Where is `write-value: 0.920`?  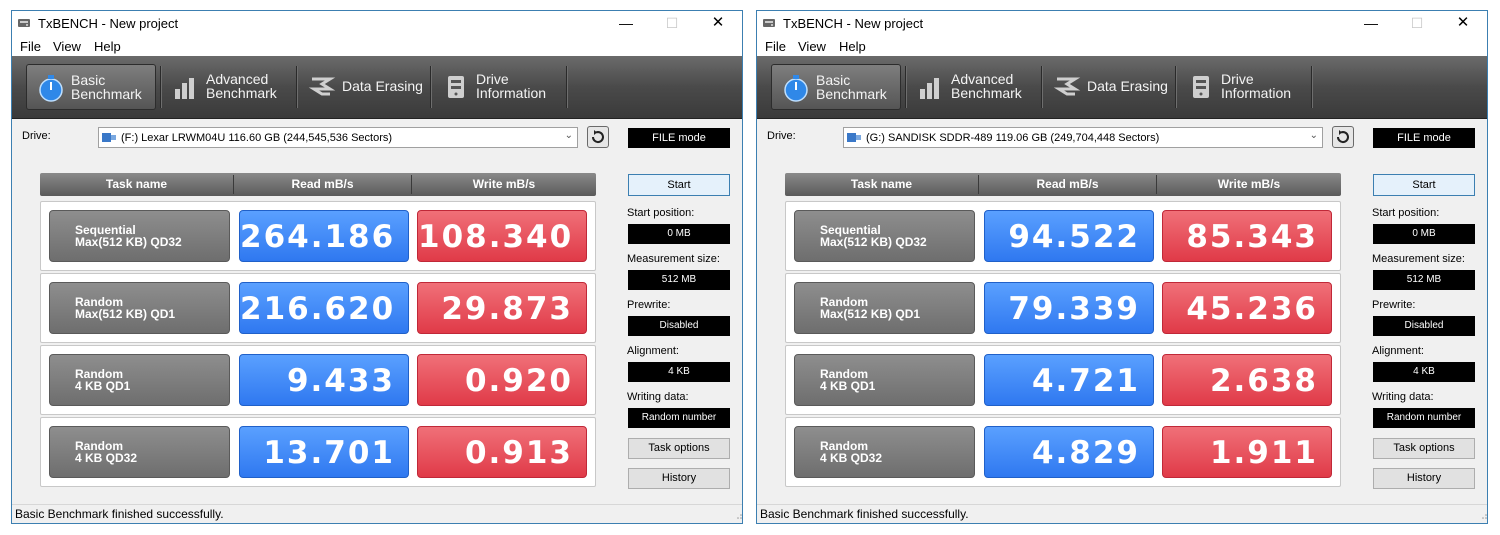 write-value: 0.920 is located at coordinates (502, 380).